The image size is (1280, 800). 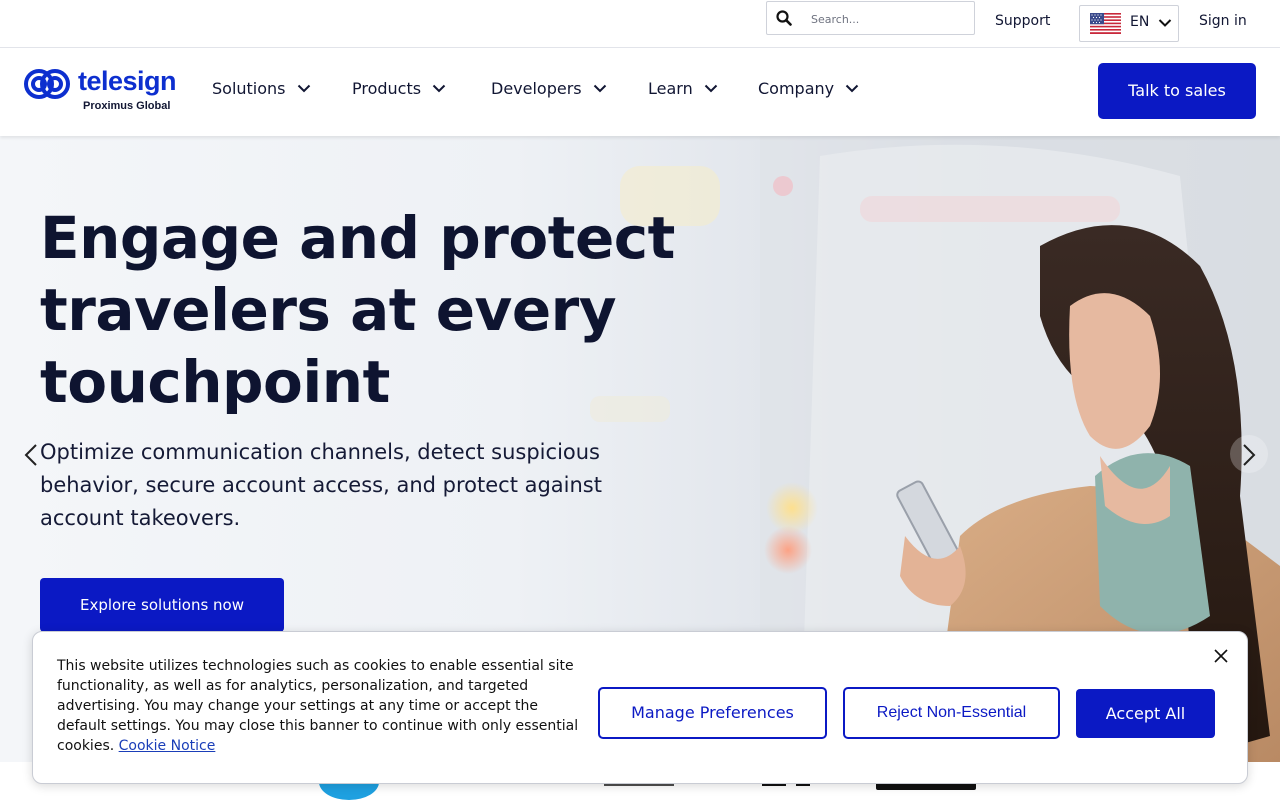 What do you see at coordinates (387, 88) in the screenshot?
I see `nav-products-label: Products` at bounding box center [387, 88].